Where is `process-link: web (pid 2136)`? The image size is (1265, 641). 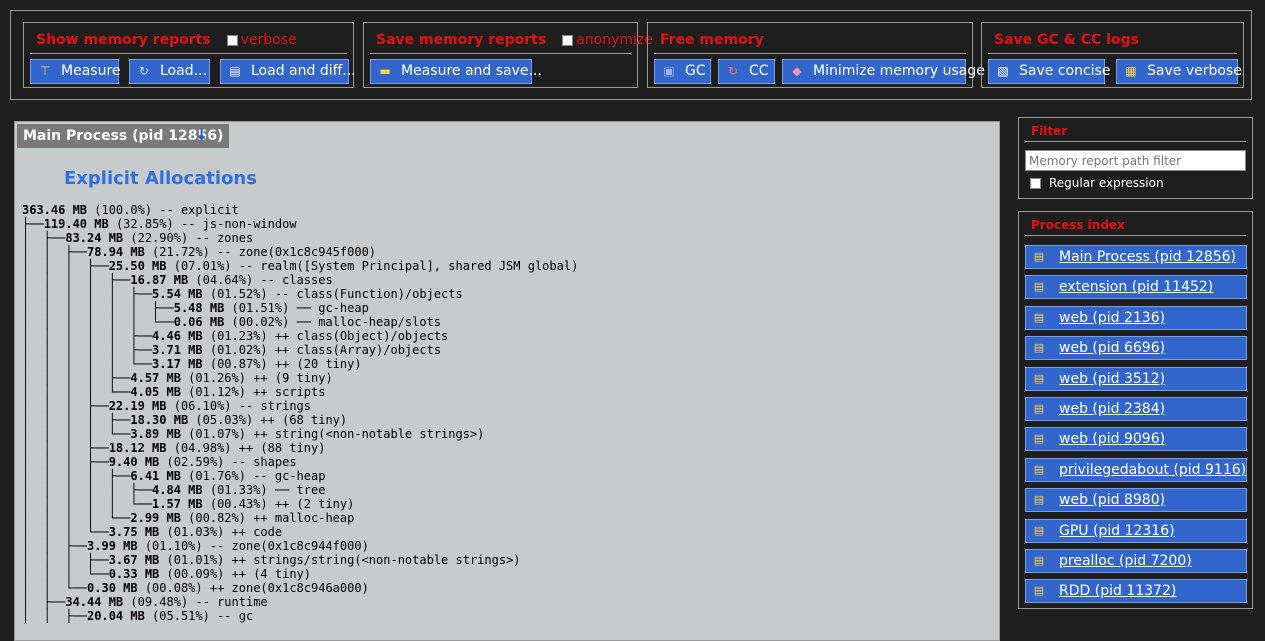 process-link: web (pid 2136) is located at coordinates (1112, 318).